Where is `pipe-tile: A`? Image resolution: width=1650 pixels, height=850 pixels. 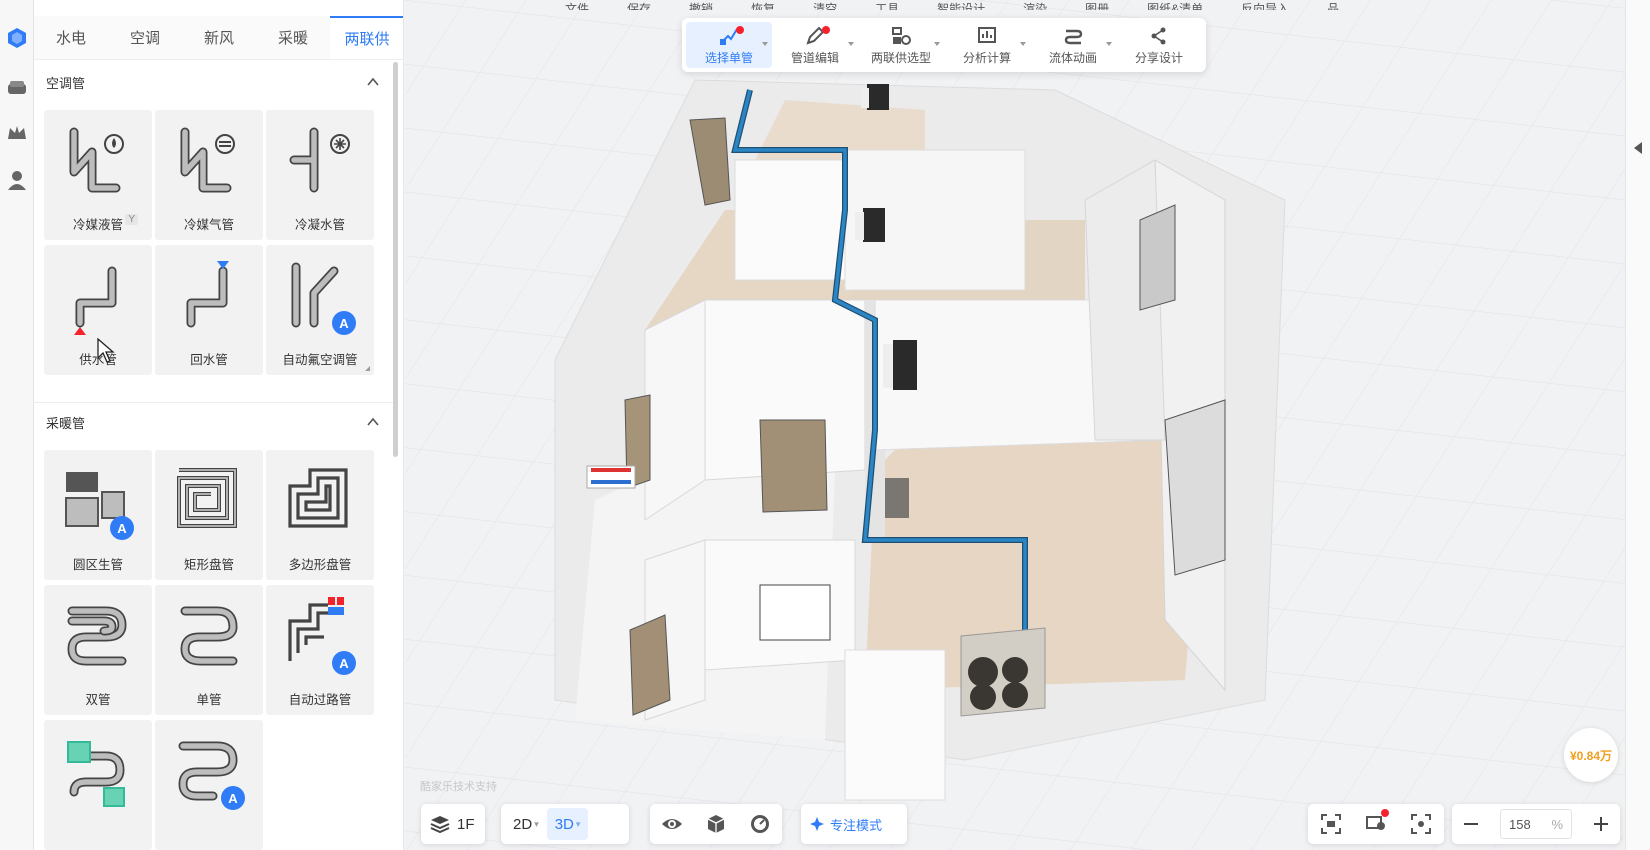
pipe-tile: A is located at coordinates (209, 785).